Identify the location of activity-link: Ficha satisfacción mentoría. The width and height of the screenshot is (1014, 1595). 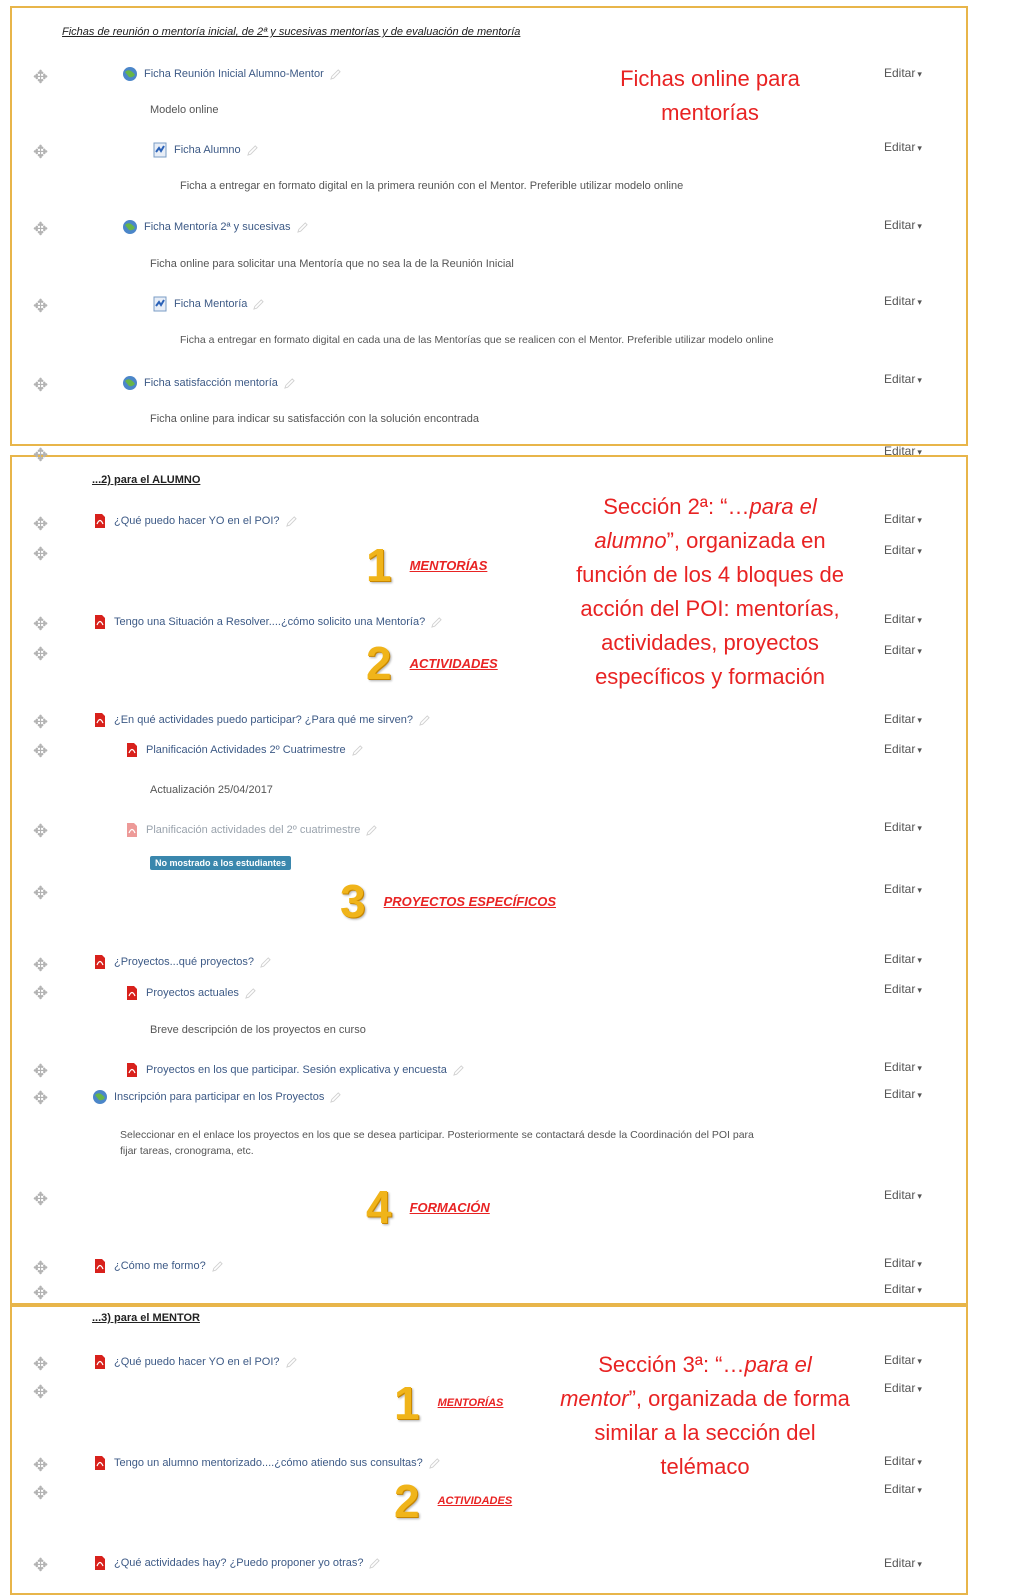
(208, 383).